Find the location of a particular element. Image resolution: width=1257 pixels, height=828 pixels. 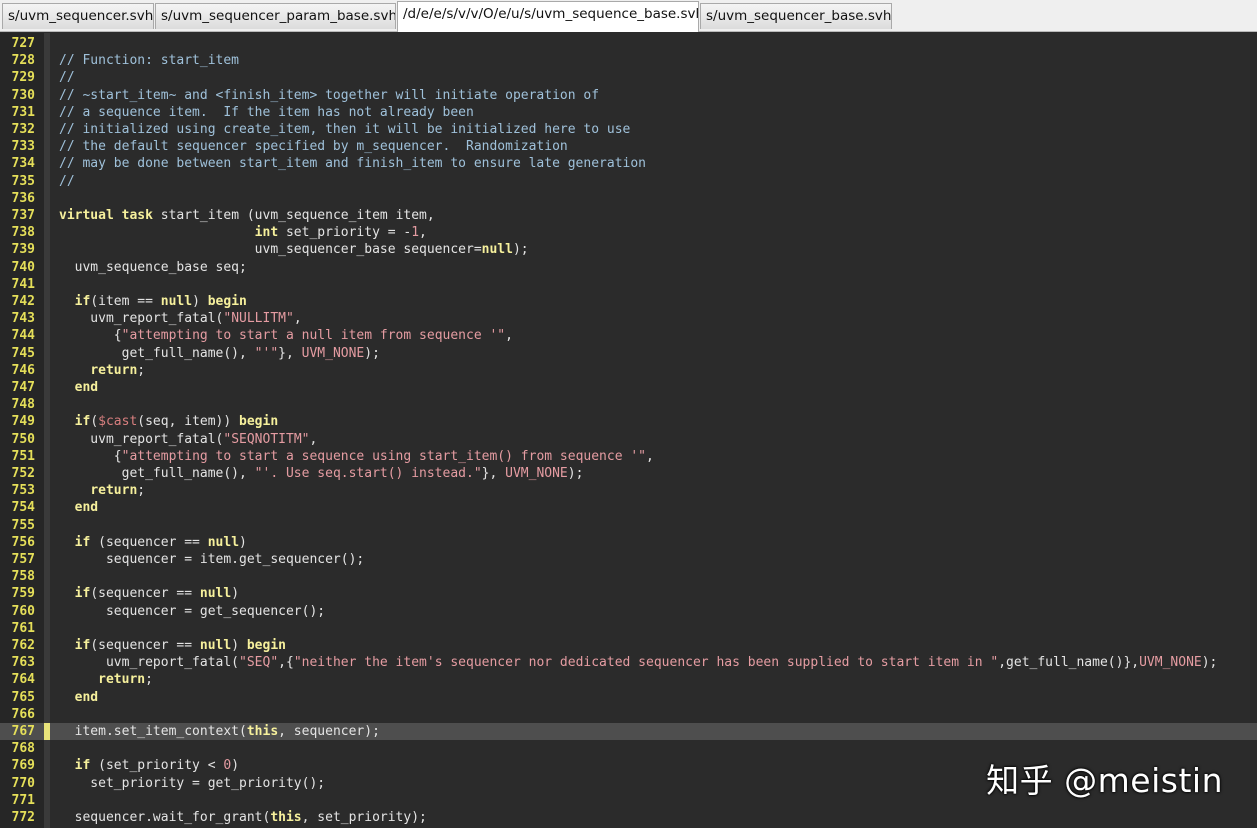

code-text: if(sequencer == null) is located at coordinates (157, 594).